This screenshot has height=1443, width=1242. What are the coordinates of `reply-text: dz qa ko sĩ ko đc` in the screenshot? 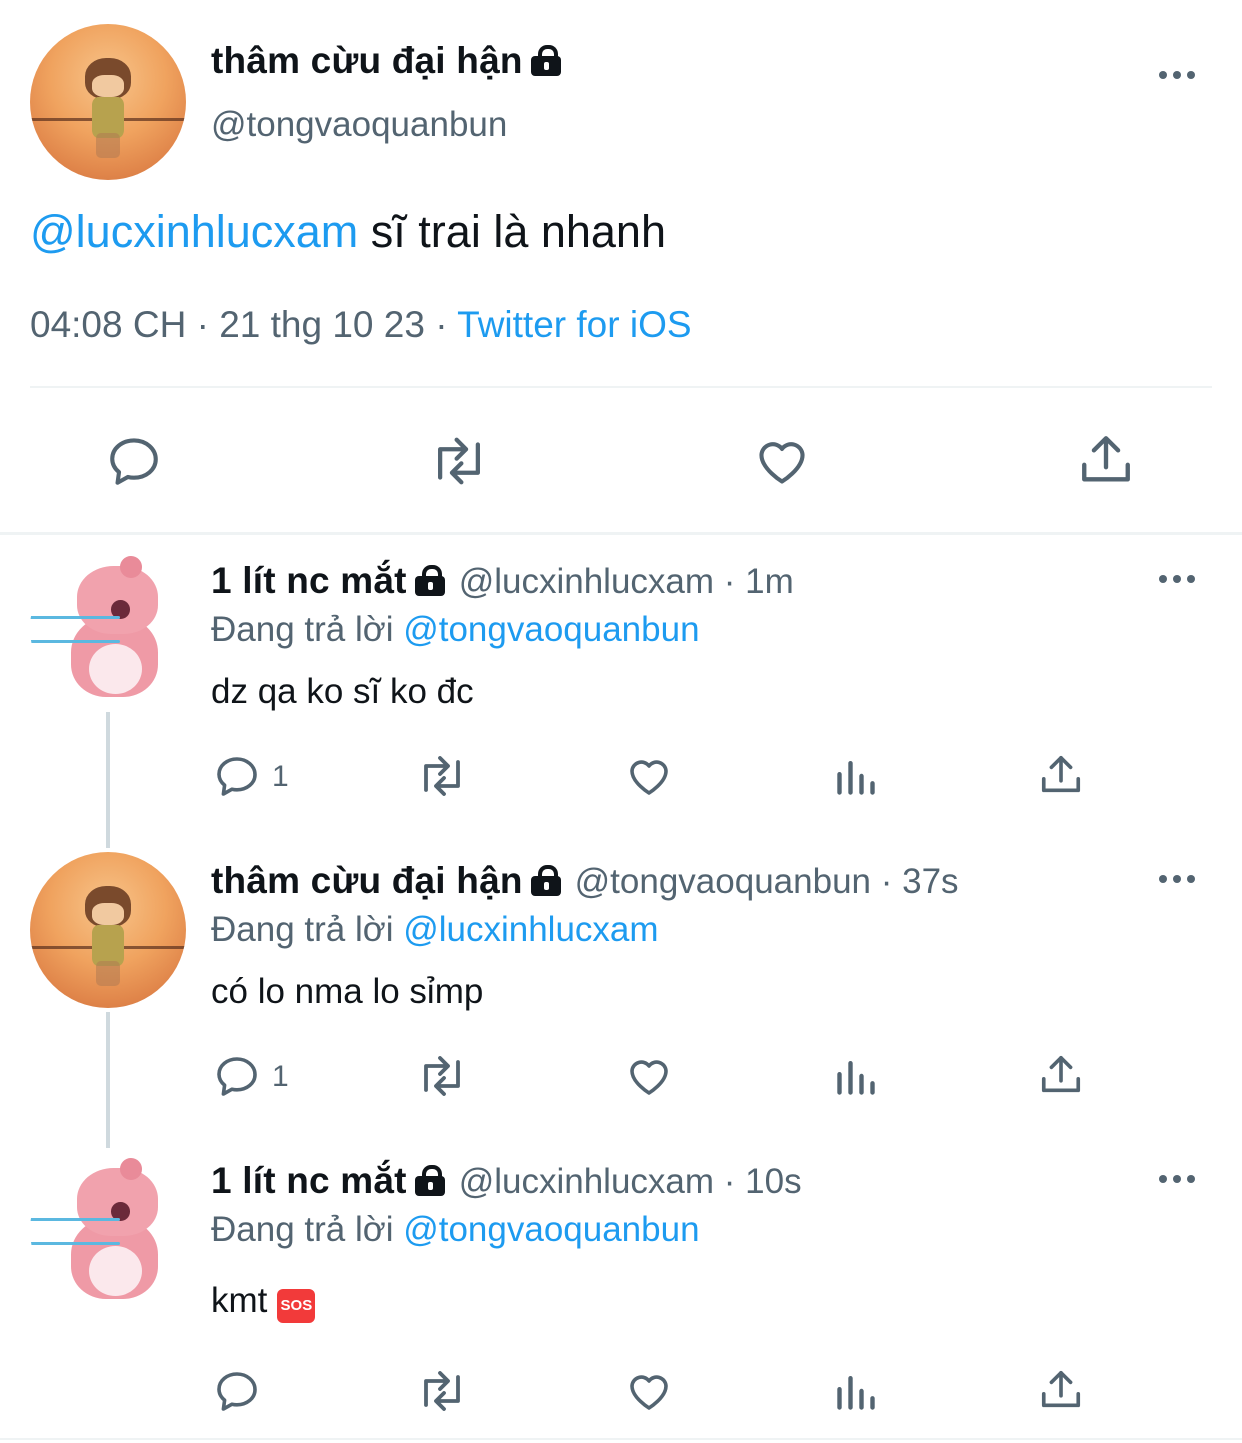 It's located at (342, 691).